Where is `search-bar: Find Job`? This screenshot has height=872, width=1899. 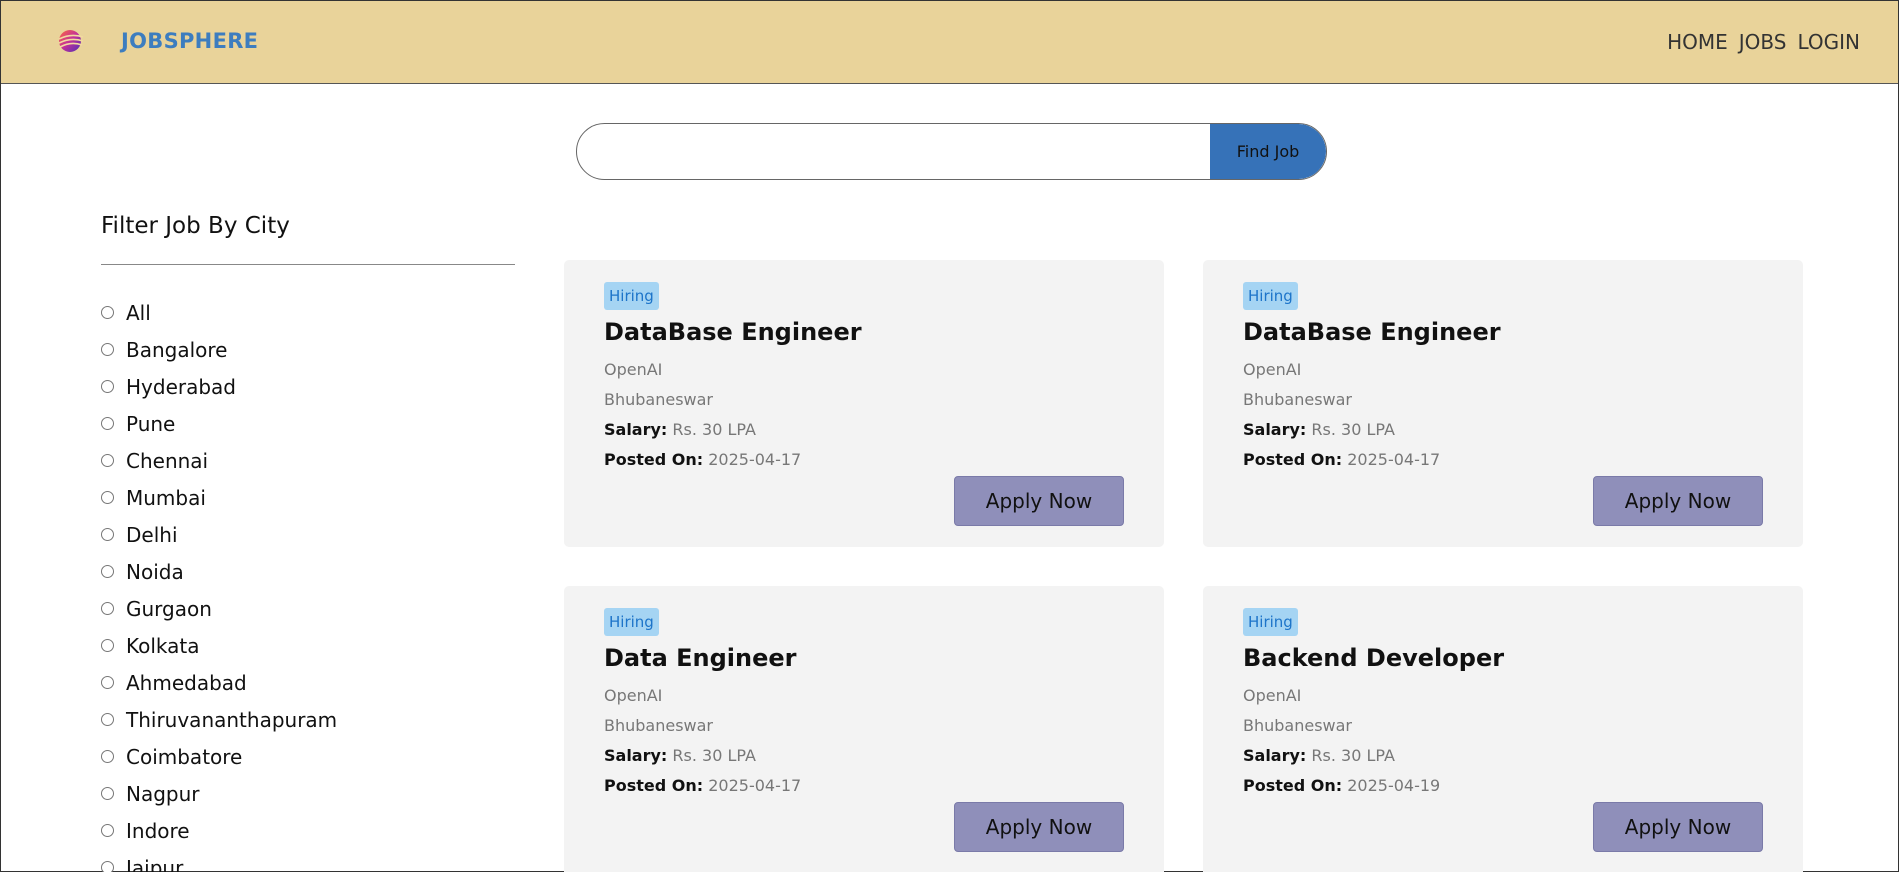
search-bar: Find Job is located at coordinates (951, 151).